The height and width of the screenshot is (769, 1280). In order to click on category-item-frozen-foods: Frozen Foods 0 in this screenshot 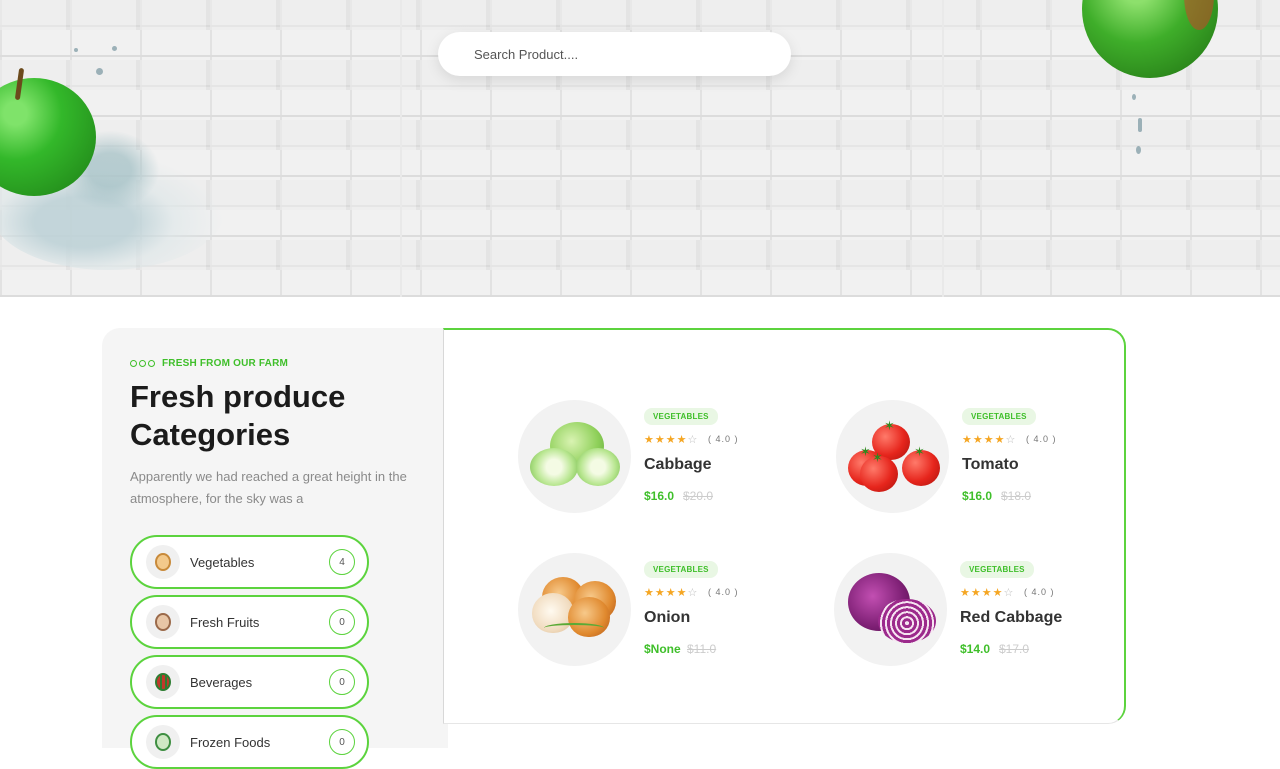, I will do `click(249, 742)`.